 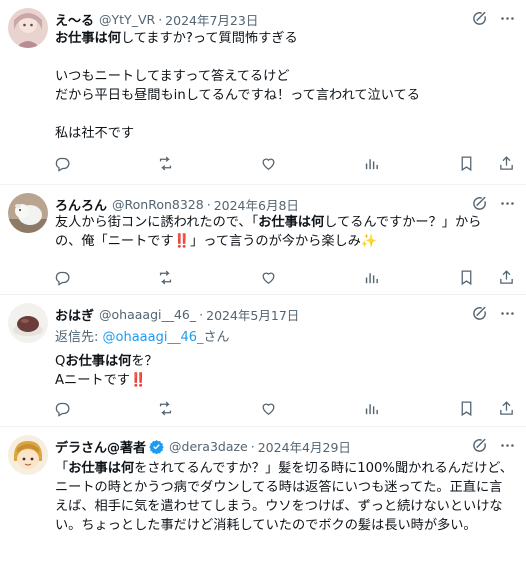 What do you see at coordinates (283, 133) in the screenshot?
I see `text-line: 私は社不です` at bounding box center [283, 133].